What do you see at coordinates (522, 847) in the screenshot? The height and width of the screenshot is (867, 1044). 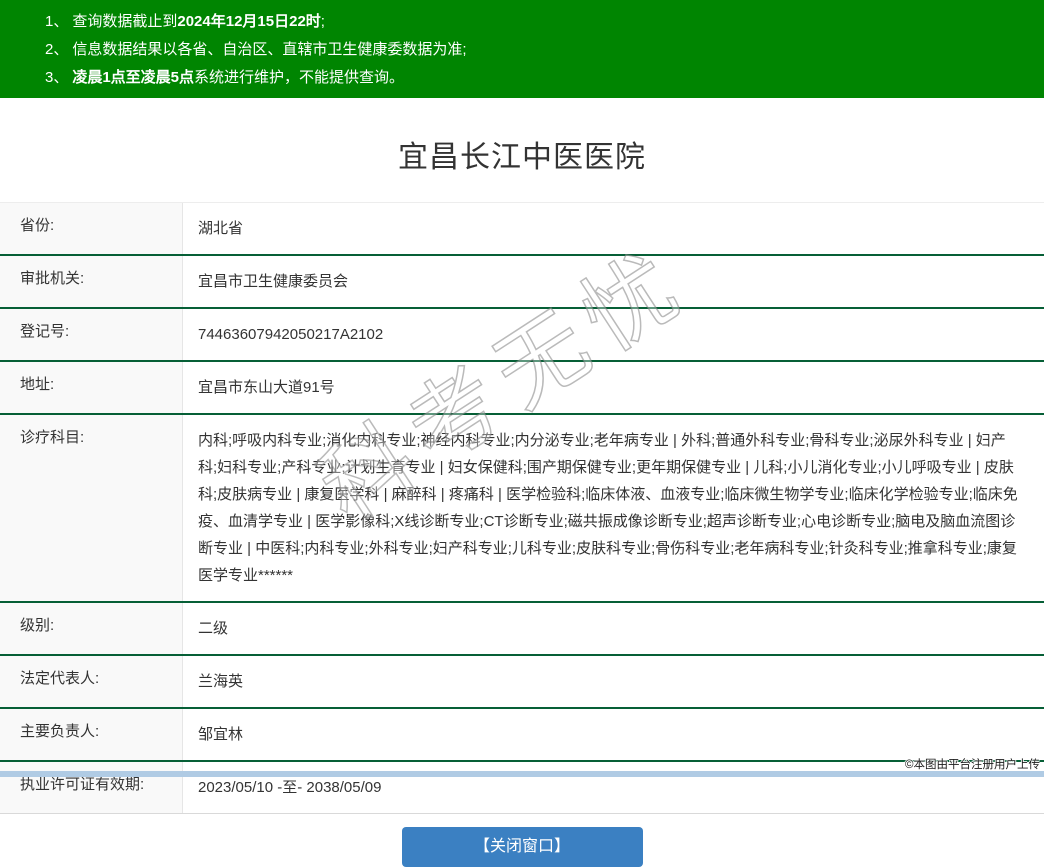 I see `close-window-button: 【关闭窗口】` at bounding box center [522, 847].